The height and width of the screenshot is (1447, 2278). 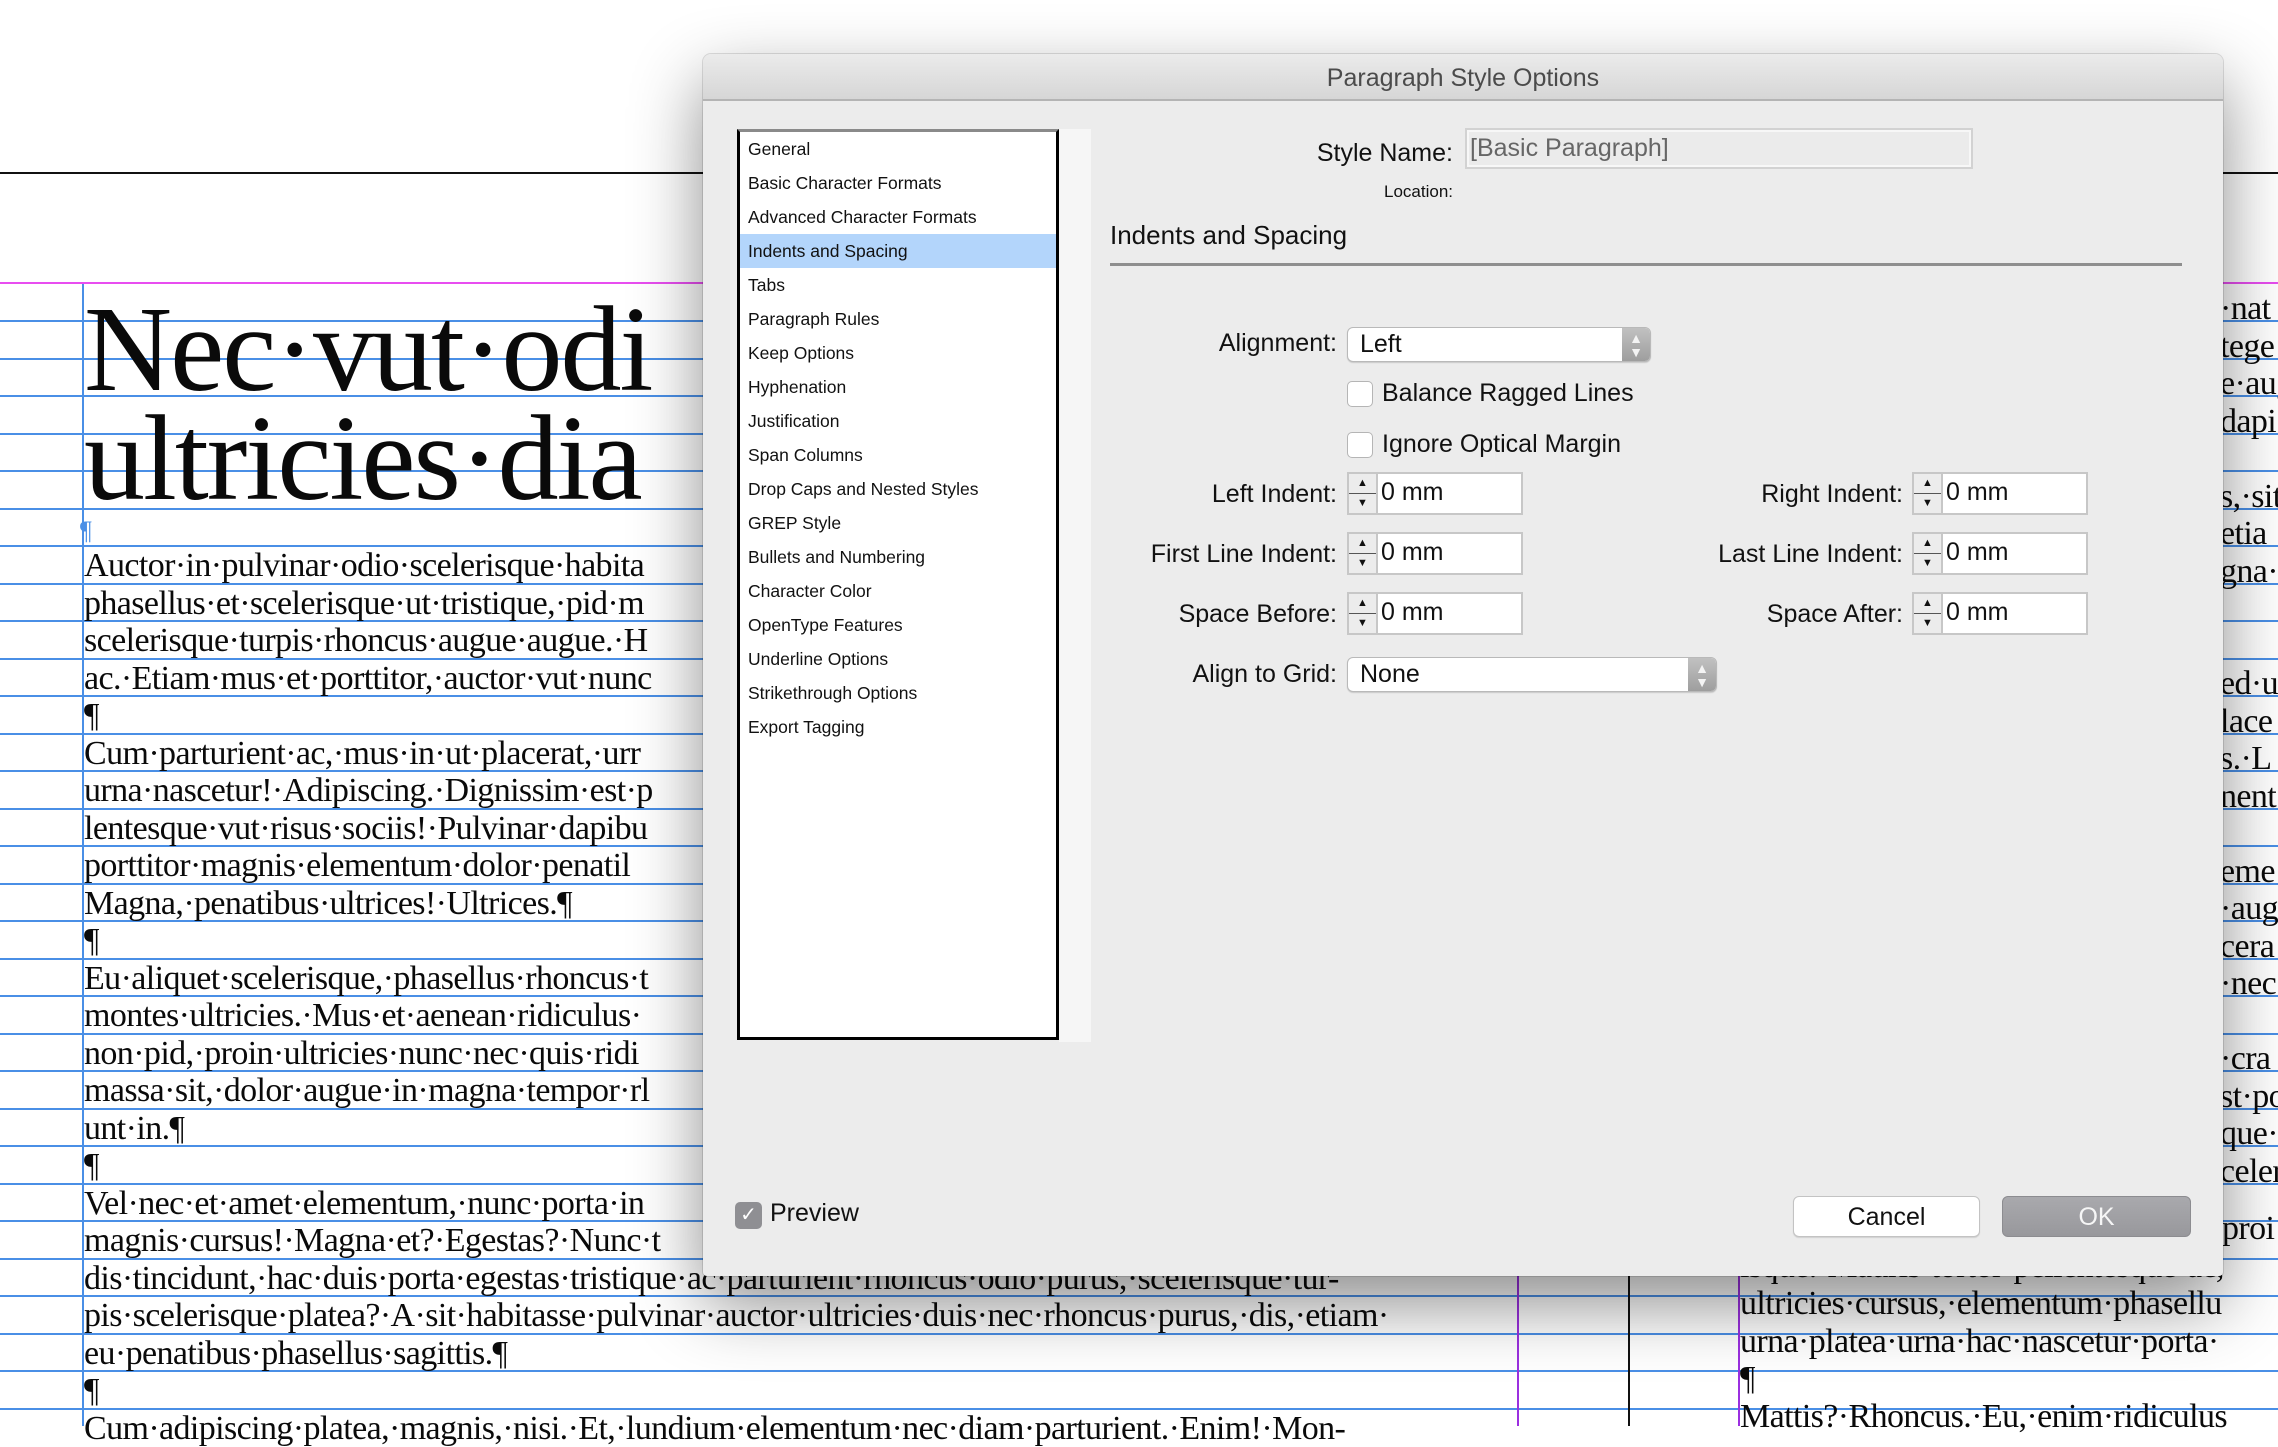 What do you see at coordinates (2249, 384) in the screenshot?
I see `body-text-fragment: e·aug` at bounding box center [2249, 384].